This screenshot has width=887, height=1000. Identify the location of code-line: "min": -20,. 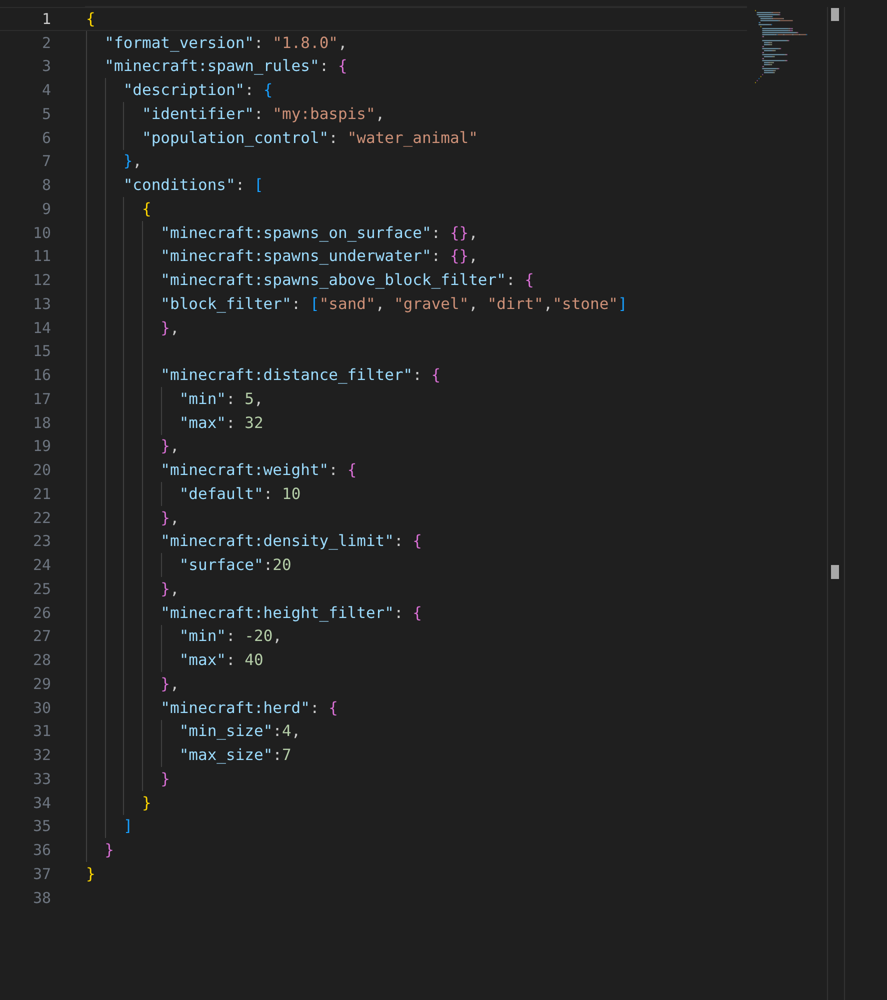
(230, 636).